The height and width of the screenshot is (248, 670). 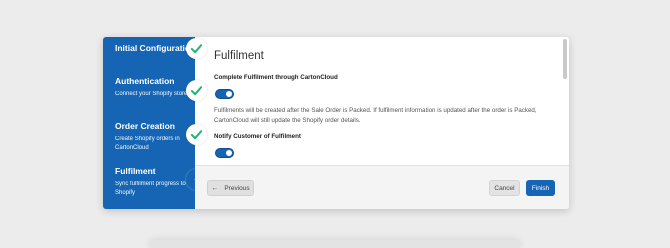 I want to click on previous-button: ← Previous, so click(x=230, y=188).